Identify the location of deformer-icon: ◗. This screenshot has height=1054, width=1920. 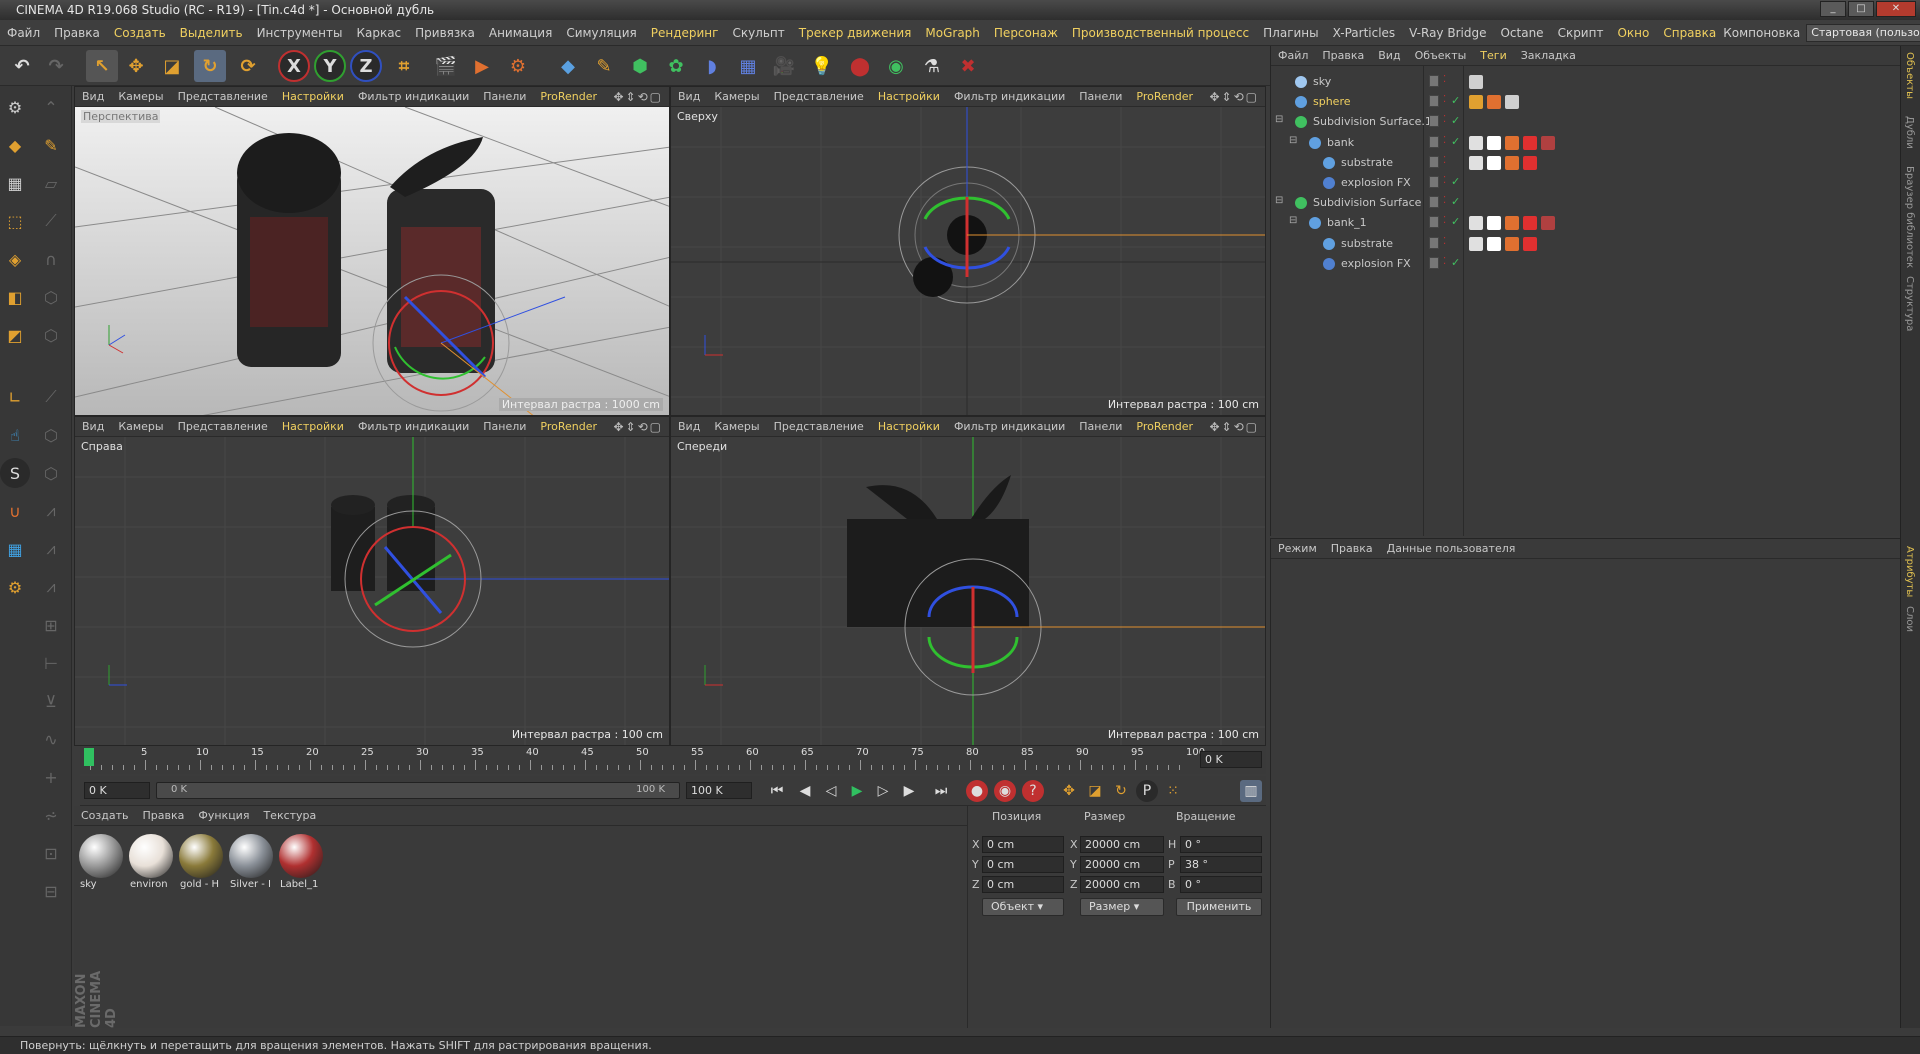
(712, 66).